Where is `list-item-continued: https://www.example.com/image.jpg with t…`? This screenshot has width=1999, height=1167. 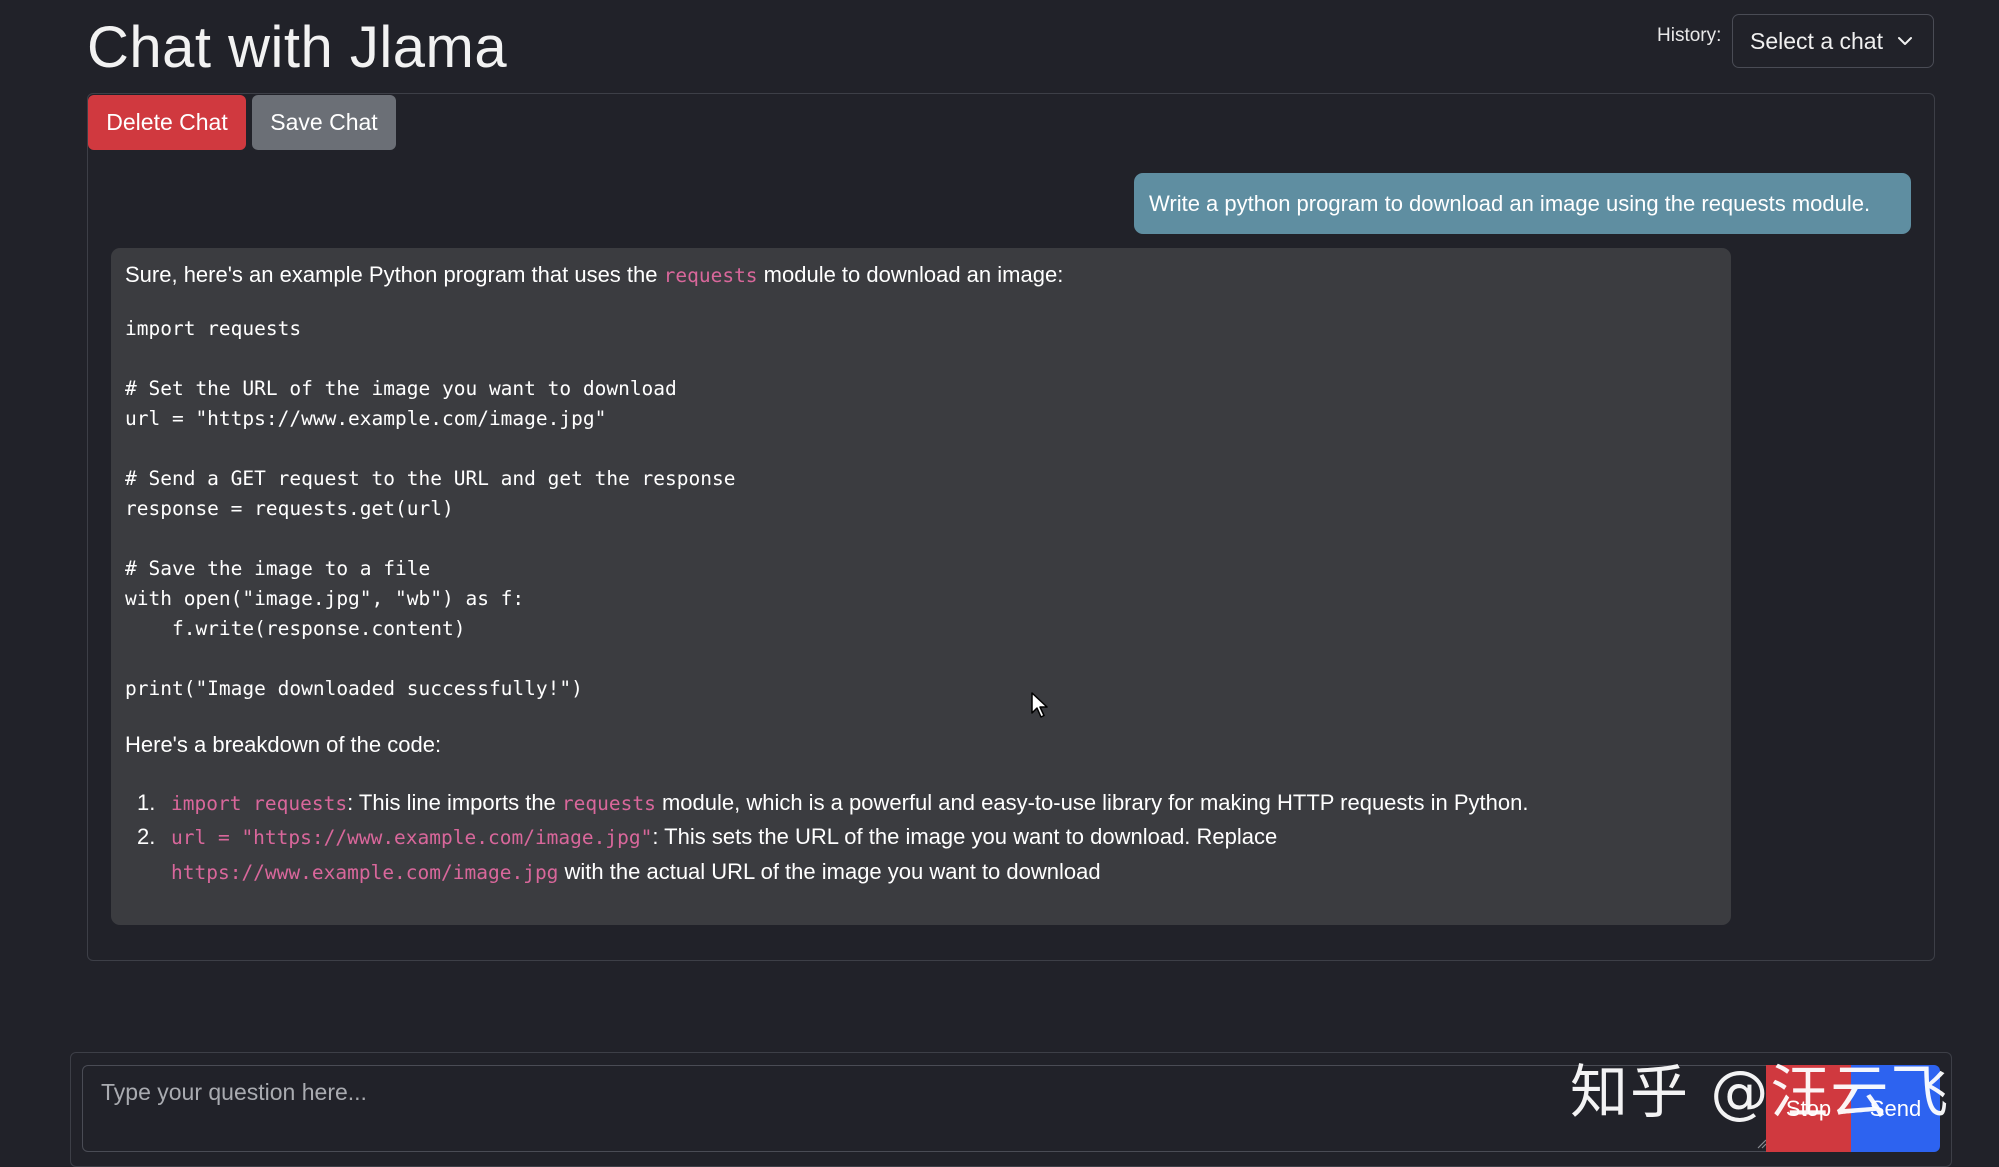
list-item-continued: https://www.example.com/image.jpg with t… is located at coordinates (636, 872).